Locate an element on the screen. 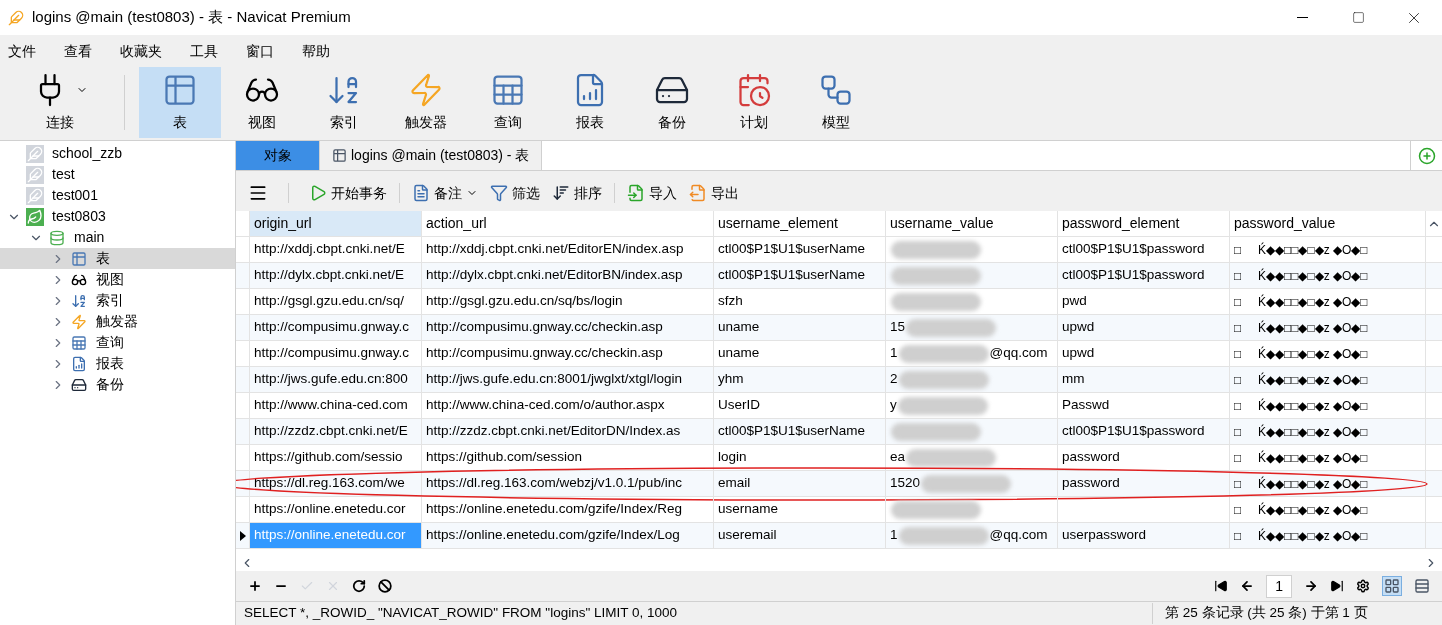  table-cell: http://compusimu.gnway.c is located at coordinates (336, 327).